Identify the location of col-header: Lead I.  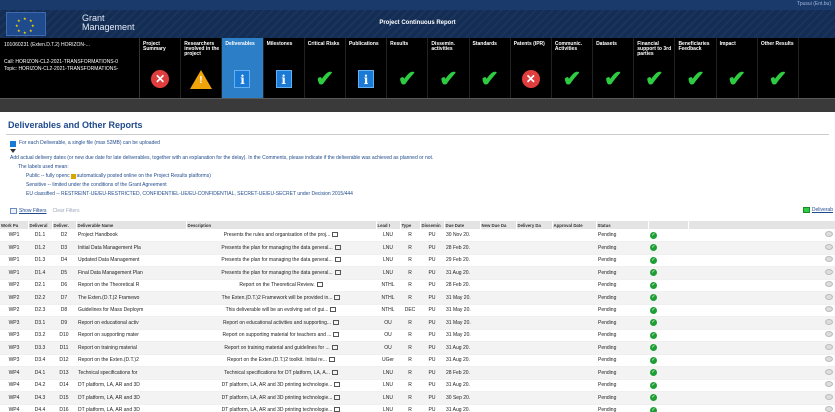
(388, 225).